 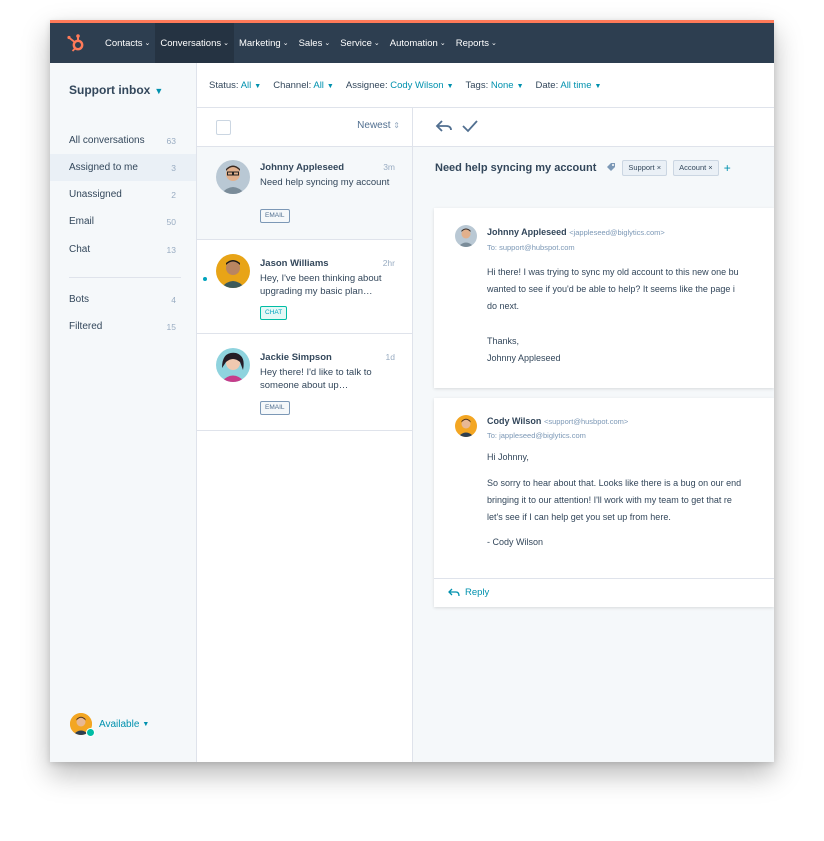 I want to click on filter-label: Assignee:, so click(x=366, y=85).